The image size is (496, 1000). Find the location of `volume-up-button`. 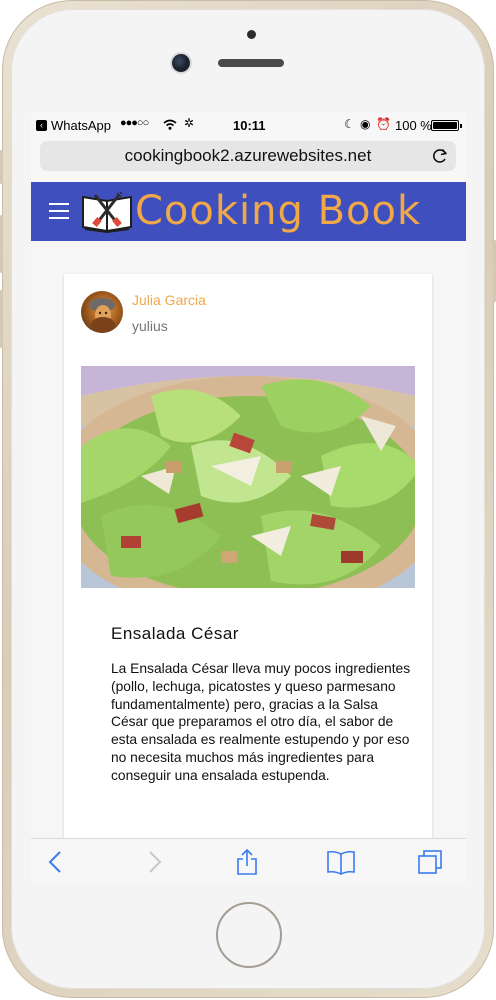

volume-up-button is located at coordinates (1, 244).